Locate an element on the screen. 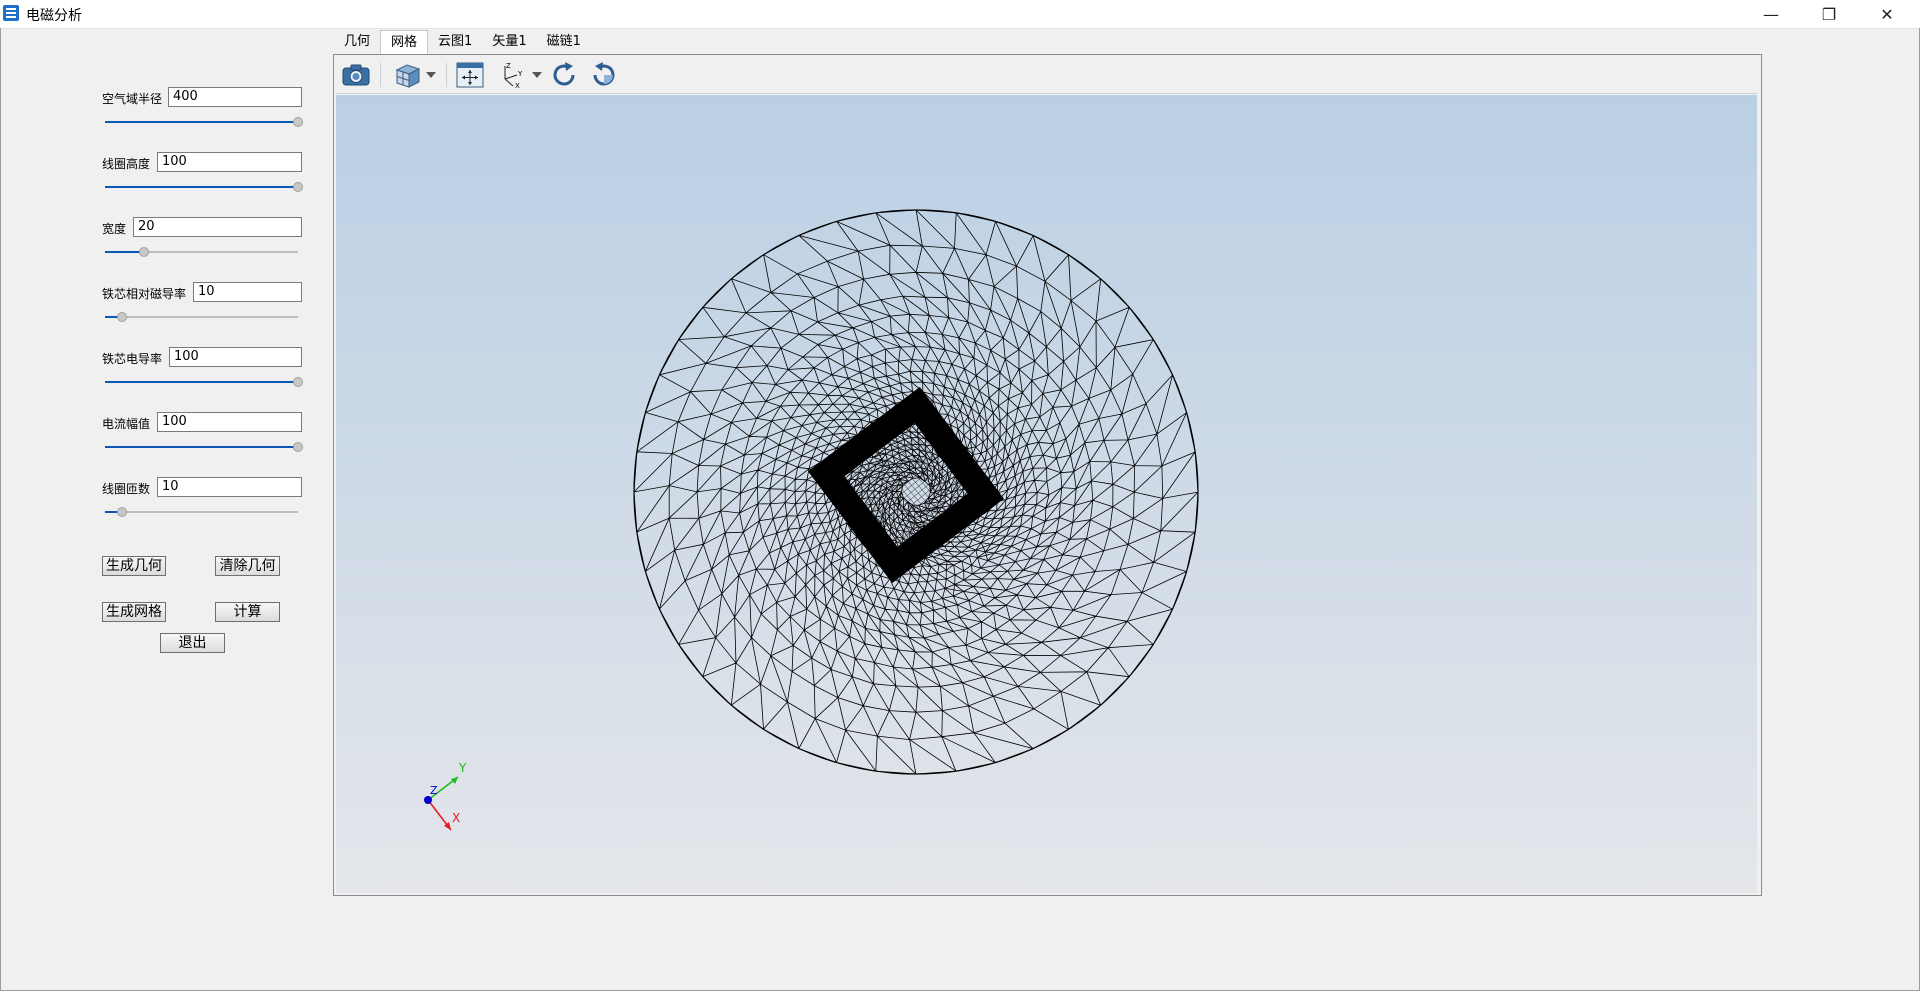  svg-text: Y is located at coordinates (520, 74).